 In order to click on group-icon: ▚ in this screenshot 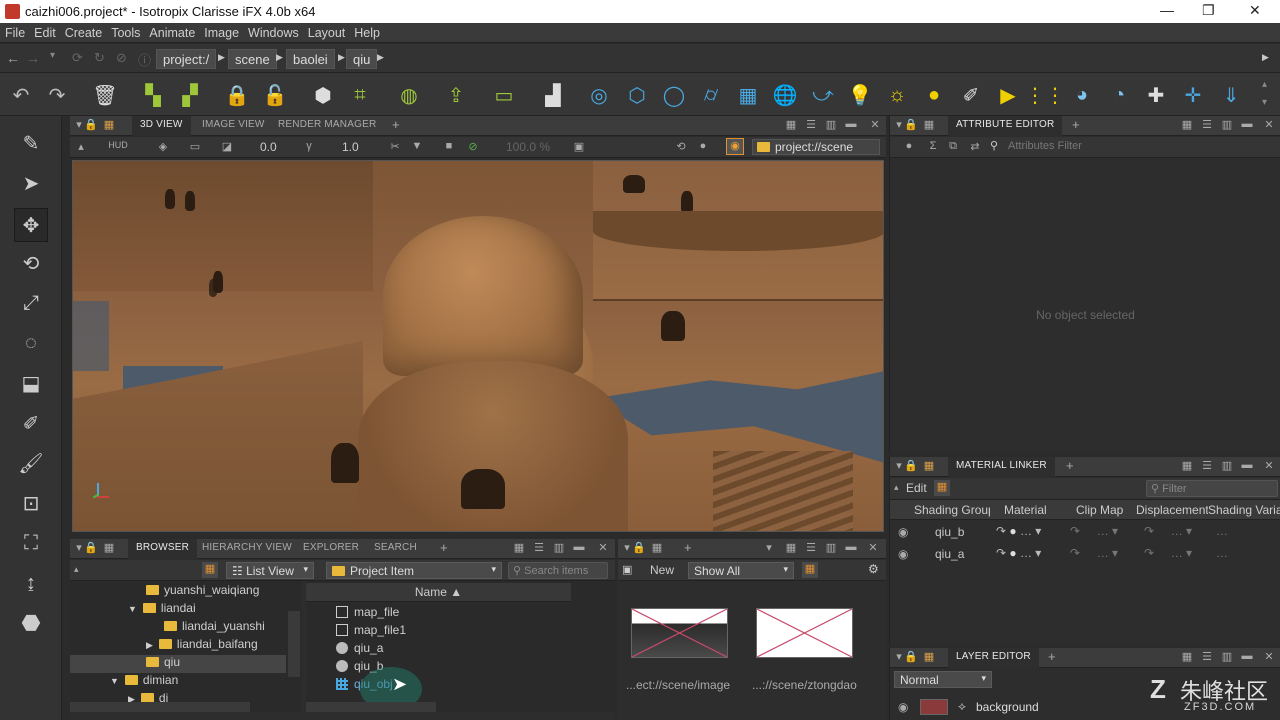, I will do `click(153, 95)`.